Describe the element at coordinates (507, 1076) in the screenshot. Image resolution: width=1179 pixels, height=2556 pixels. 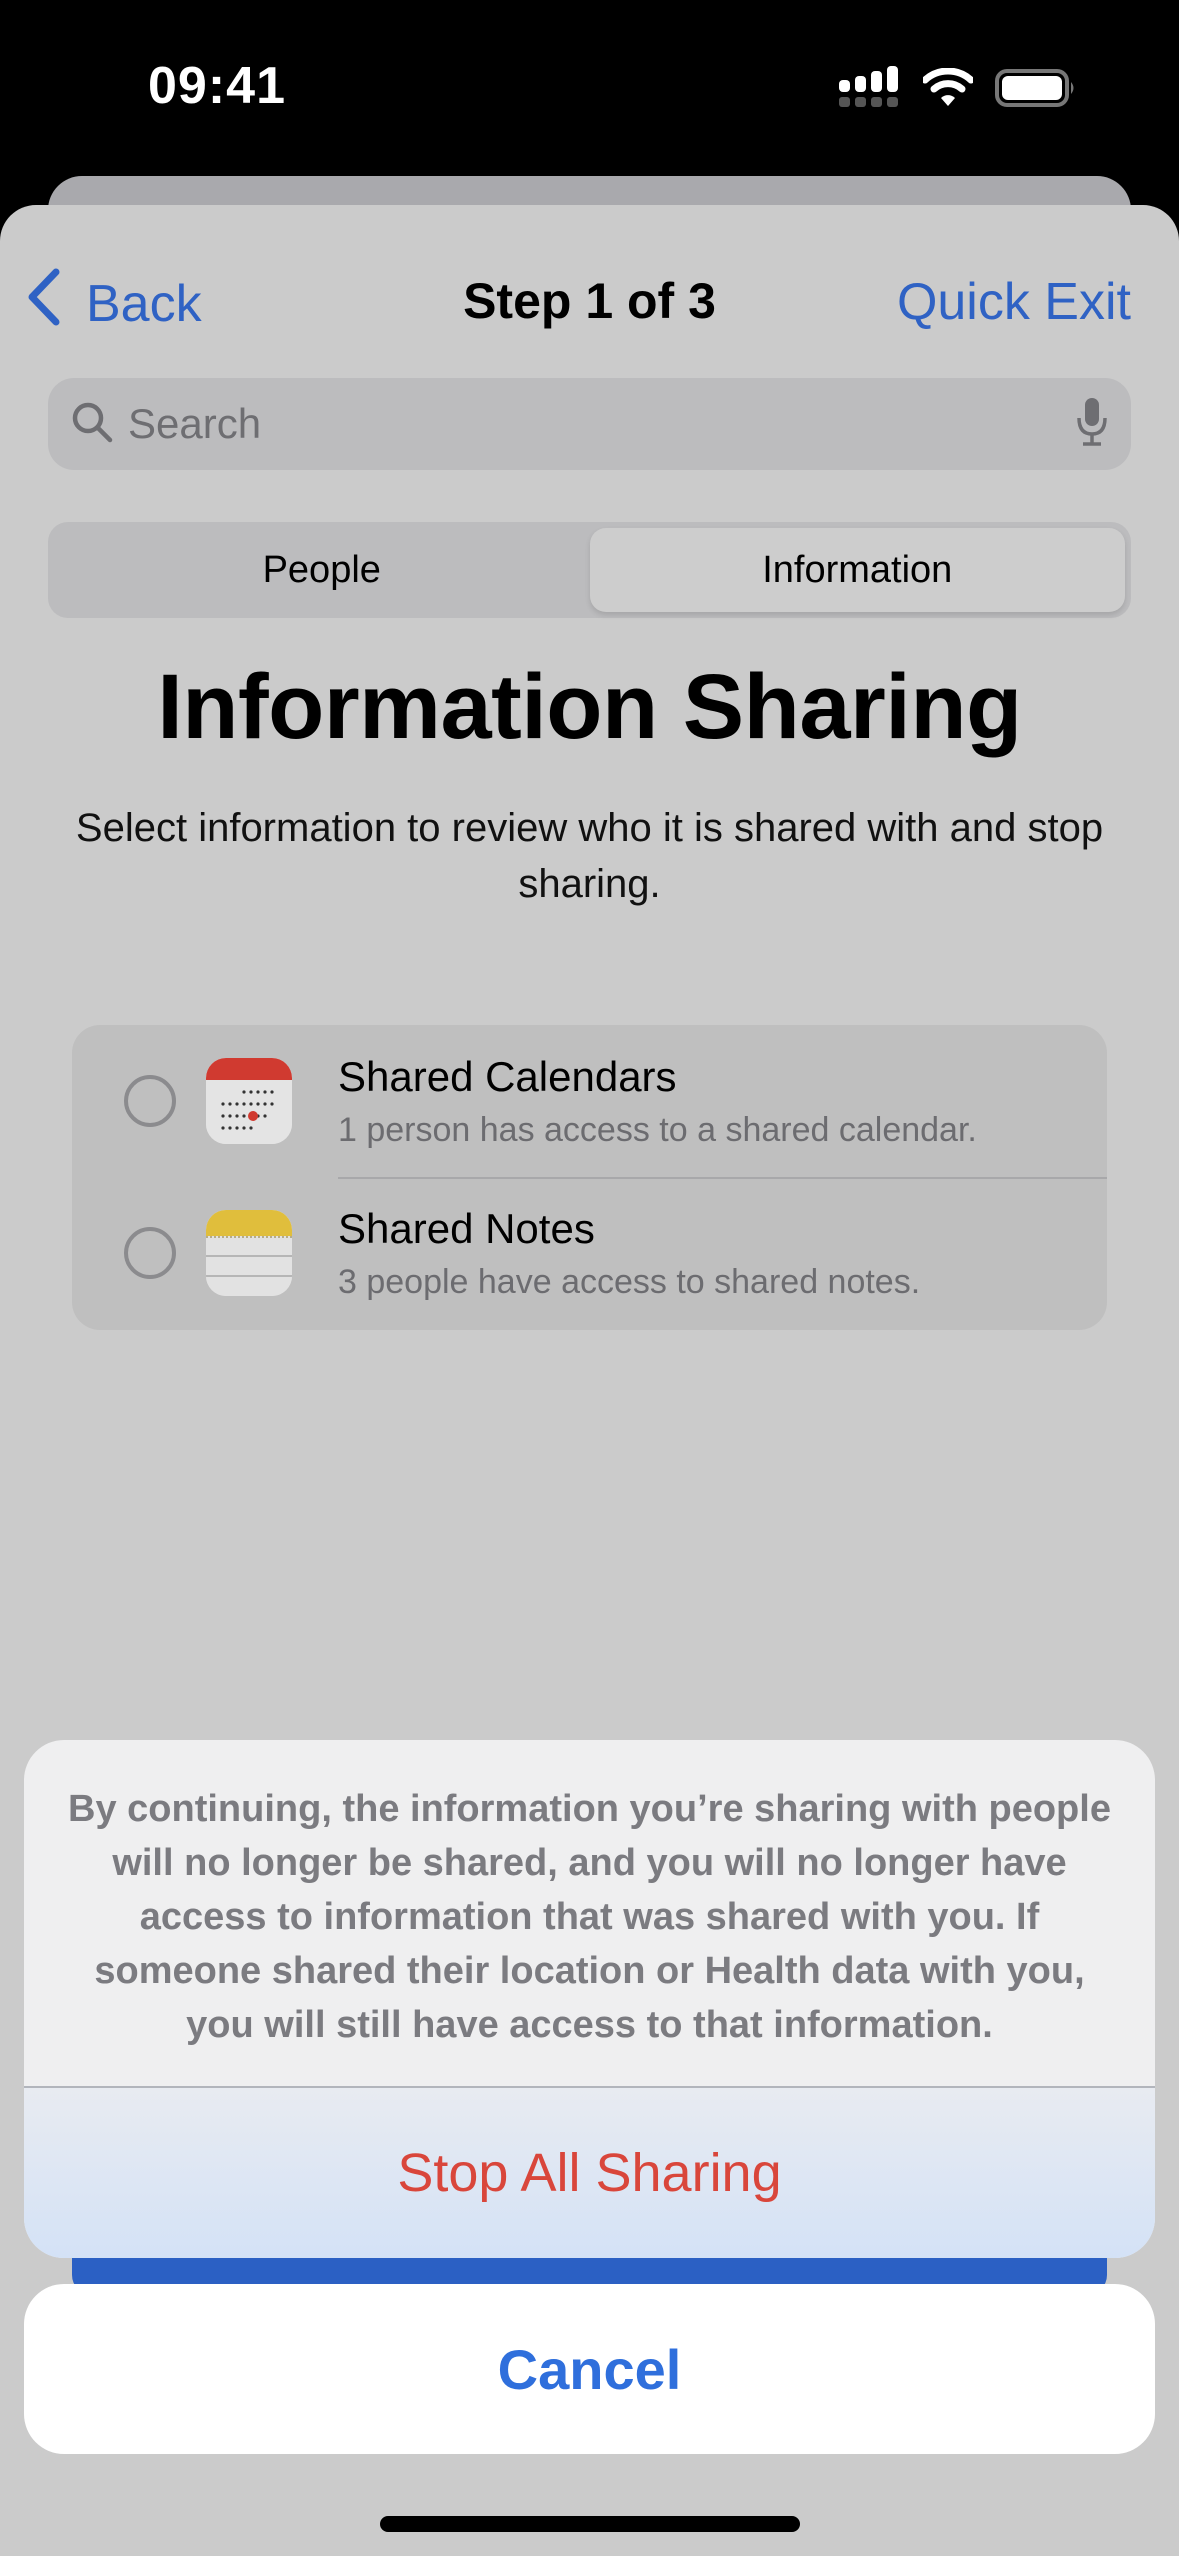
I see `item-title: Shared Calendars` at that location.